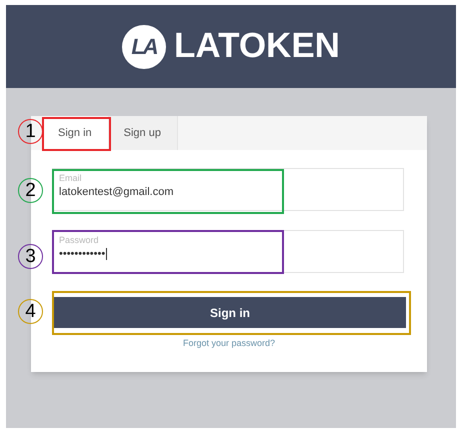 The height and width of the screenshot is (435, 464). I want to click on tab: Sign up, so click(143, 133).